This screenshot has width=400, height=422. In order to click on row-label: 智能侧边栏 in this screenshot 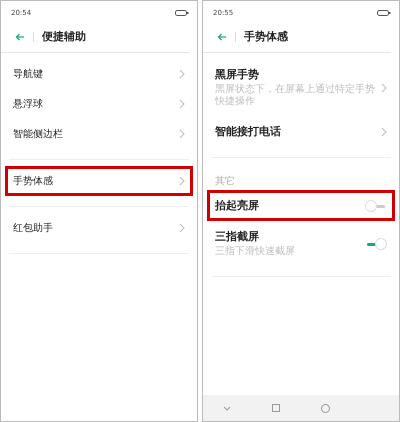, I will do `click(38, 134)`.